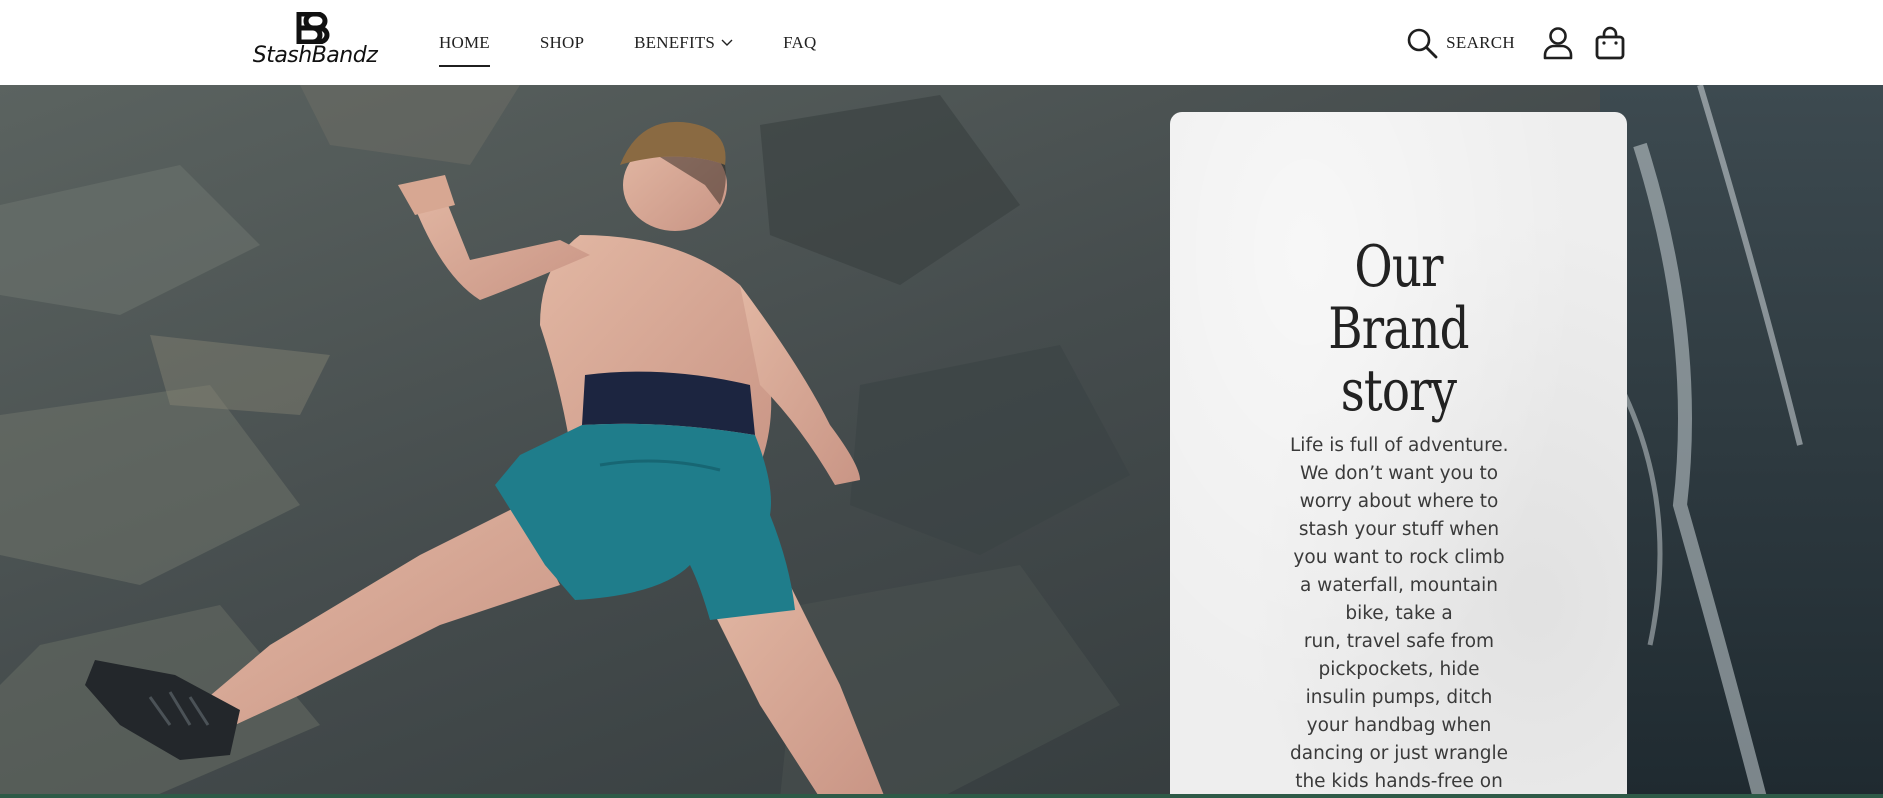  What do you see at coordinates (315, 55) in the screenshot?
I see `logo-wordmark: StashBandz` at bounding box center [315, 55].